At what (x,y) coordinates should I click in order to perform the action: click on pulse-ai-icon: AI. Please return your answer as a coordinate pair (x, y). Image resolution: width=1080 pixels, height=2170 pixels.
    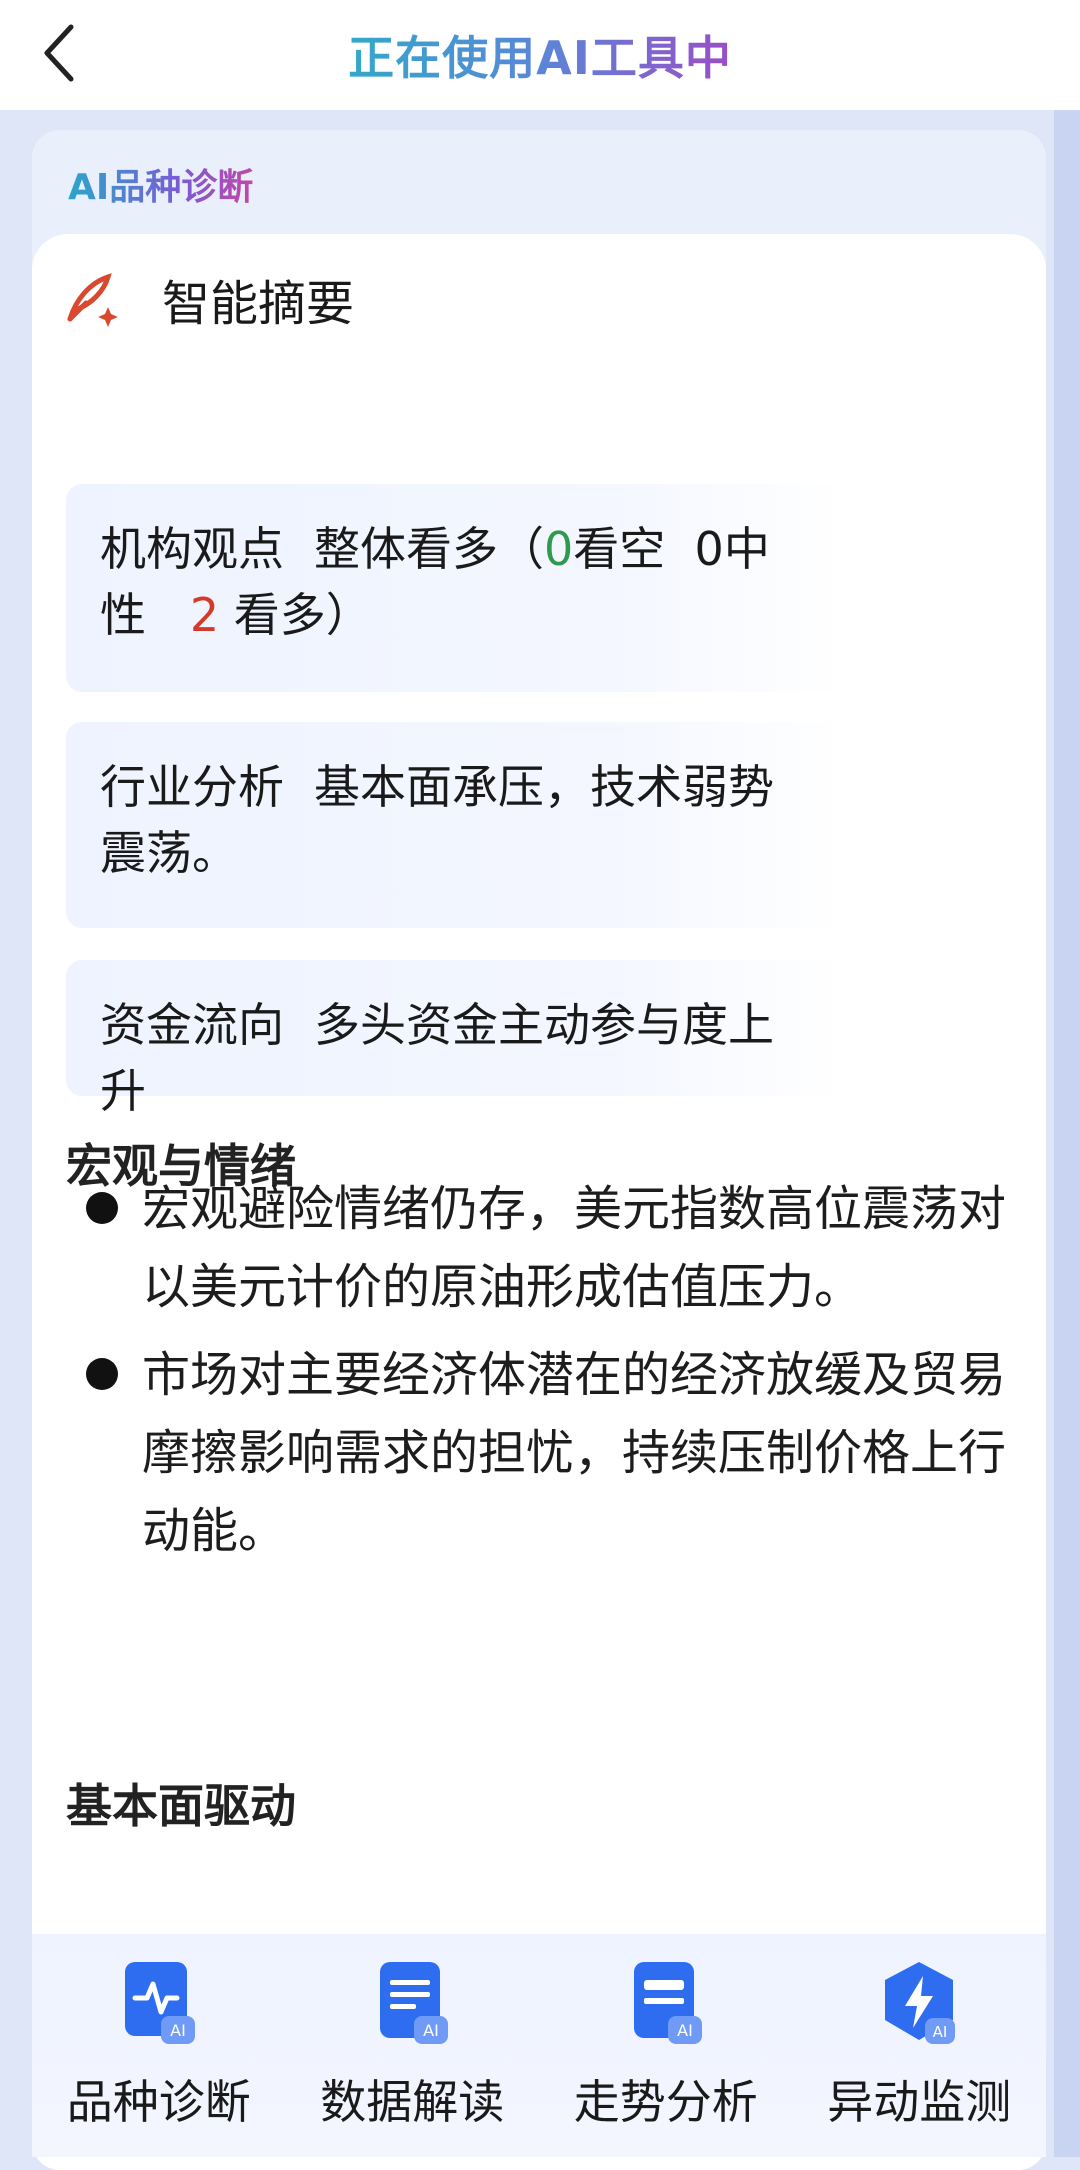
    Looking at the image, I should click on (159, 2003).